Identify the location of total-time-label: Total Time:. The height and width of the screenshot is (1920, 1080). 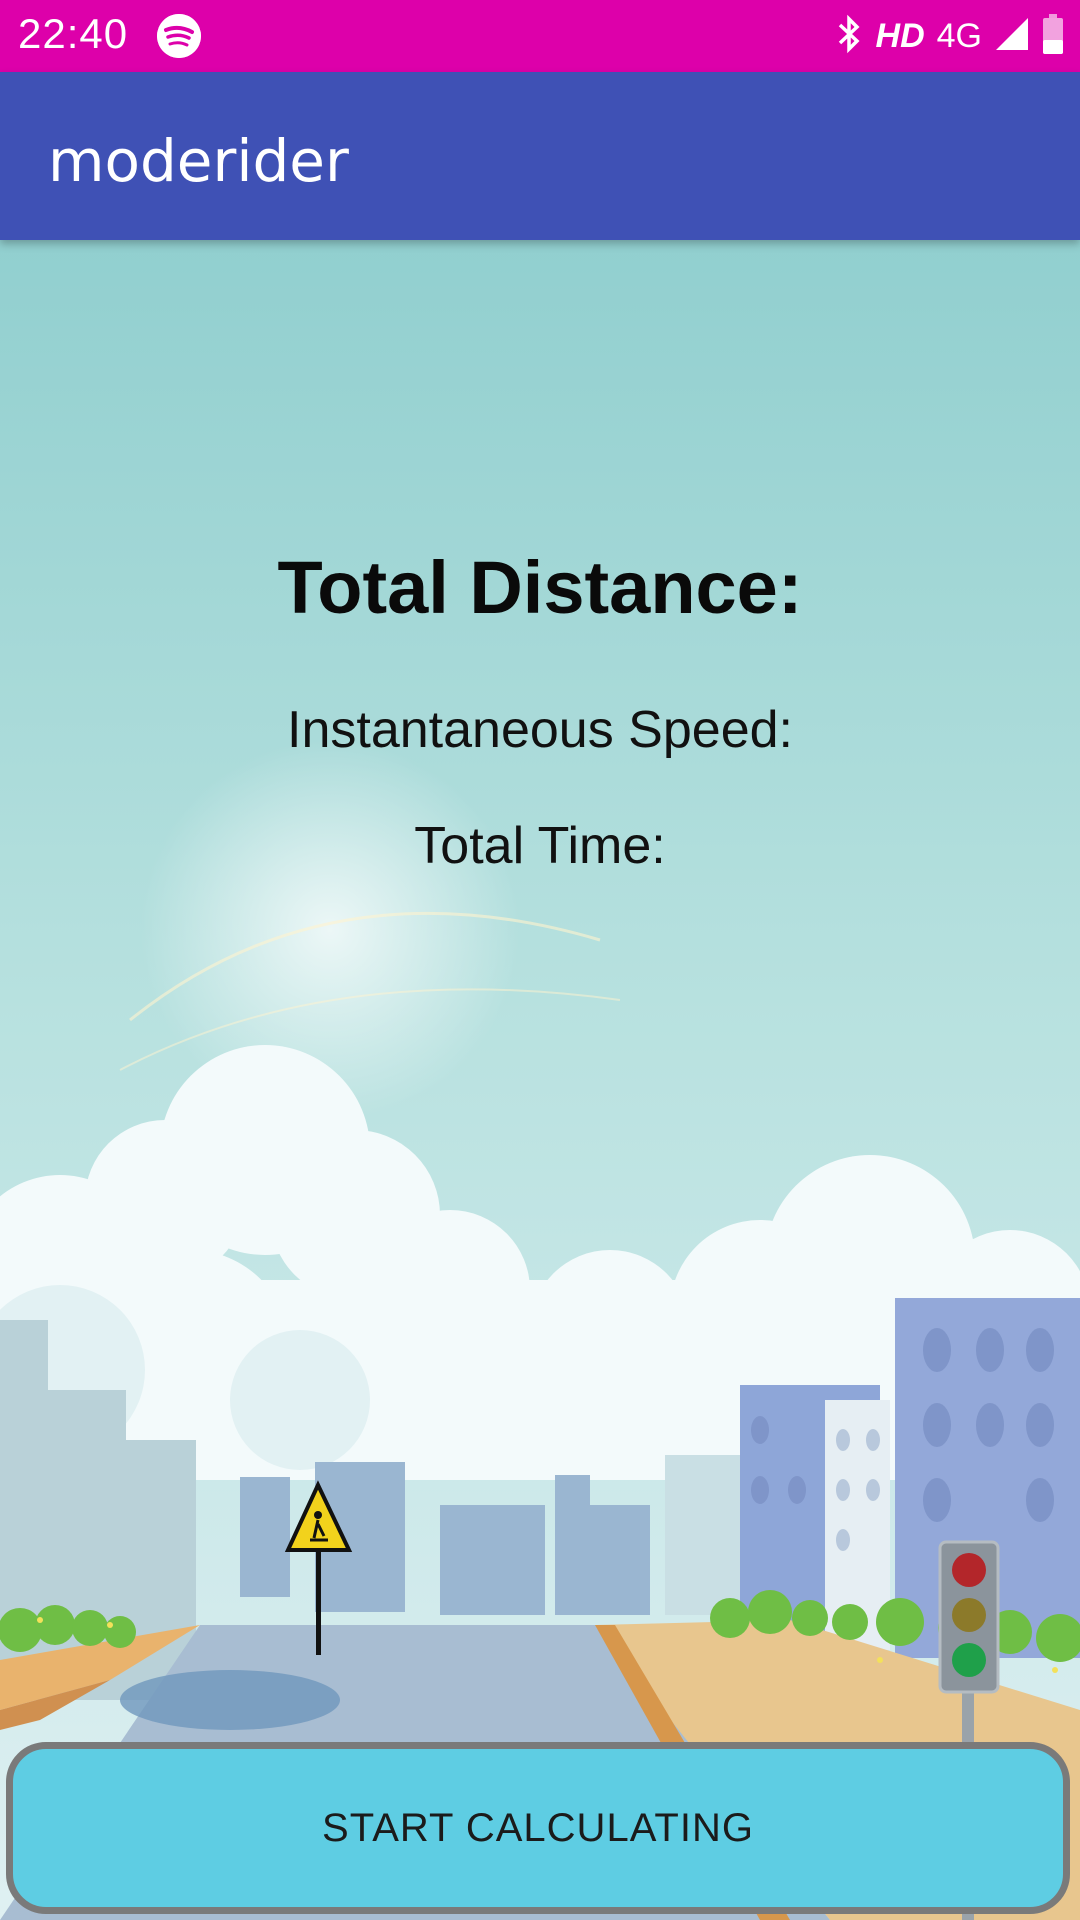
(540, 846).